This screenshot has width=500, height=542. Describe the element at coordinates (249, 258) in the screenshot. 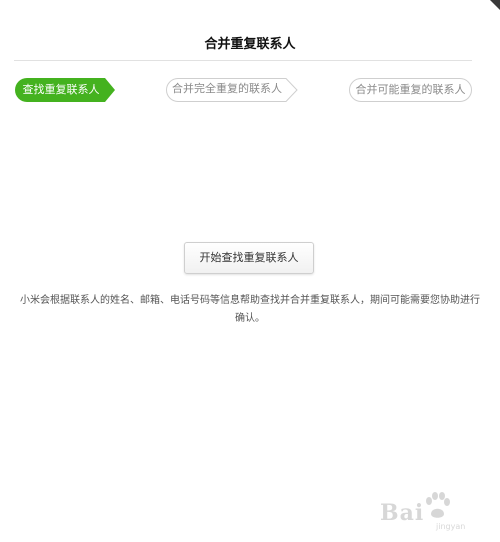

I see `start-find-duplicates-button: 开始查找重复联系人` at that location.